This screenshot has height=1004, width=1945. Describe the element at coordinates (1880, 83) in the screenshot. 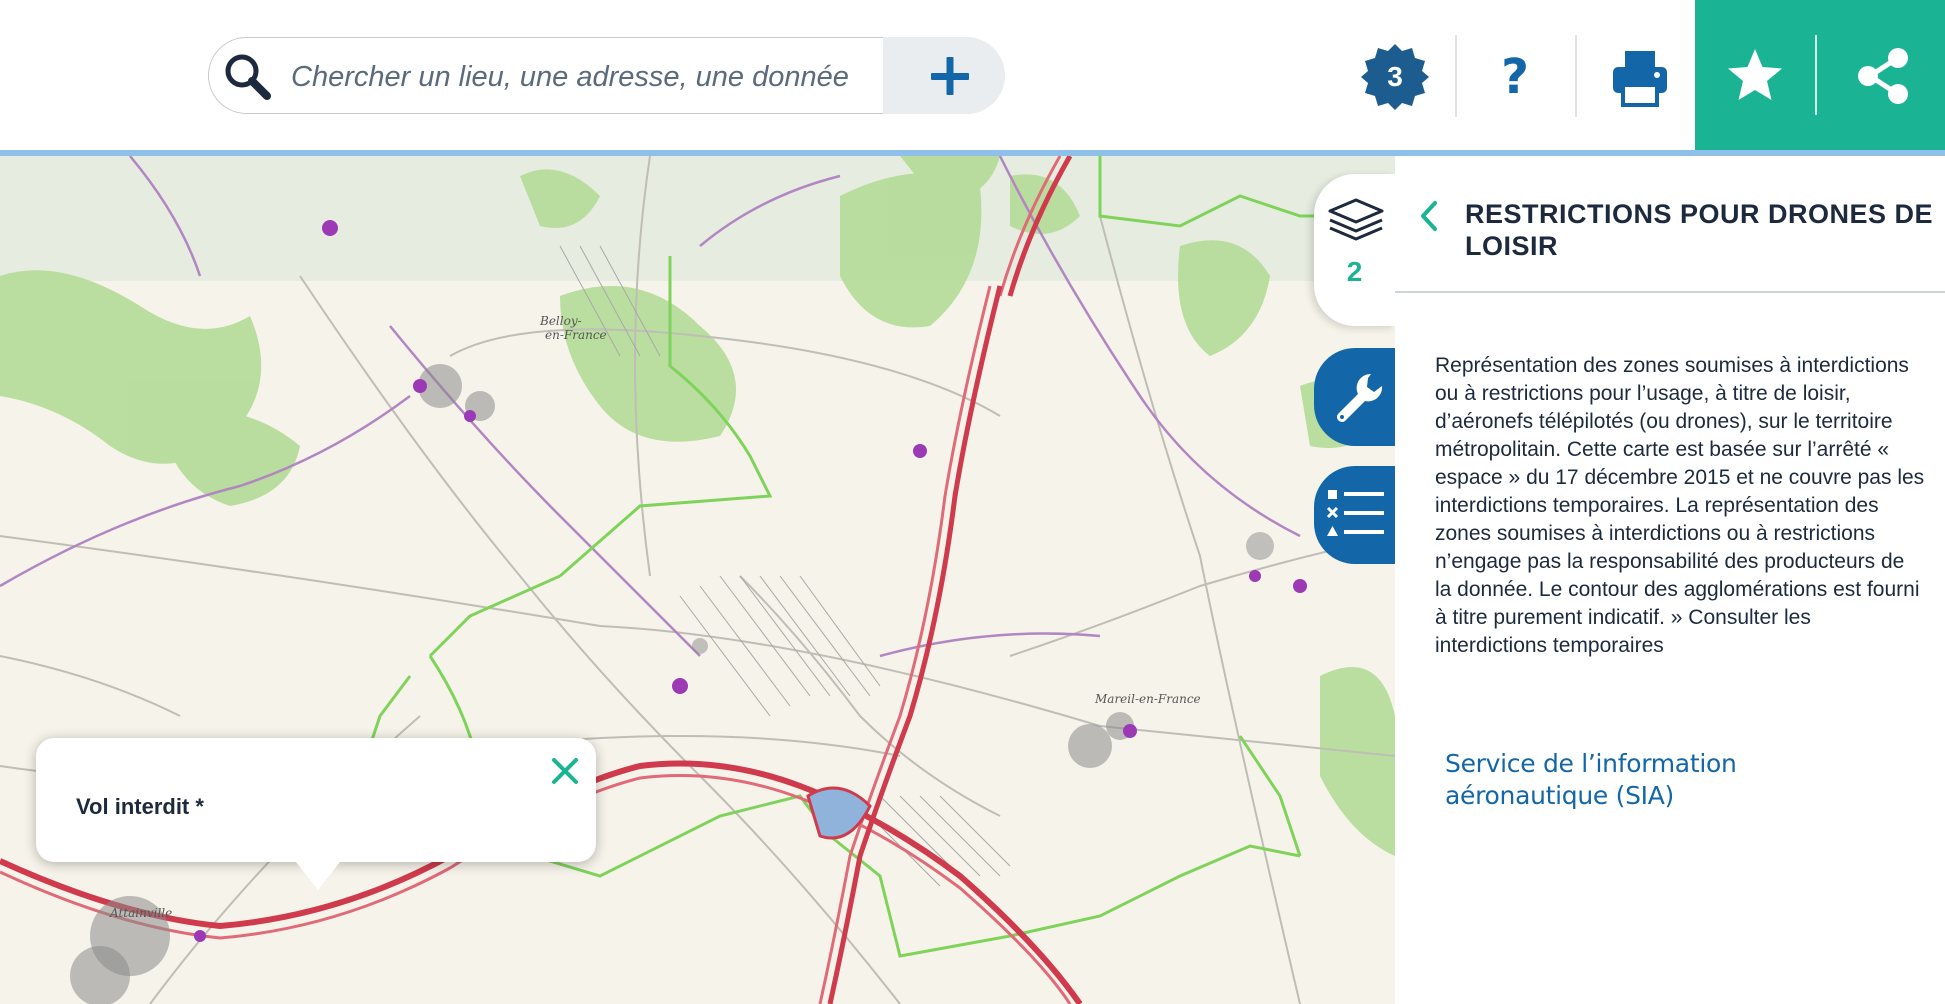

I see `share-icon` at that location.